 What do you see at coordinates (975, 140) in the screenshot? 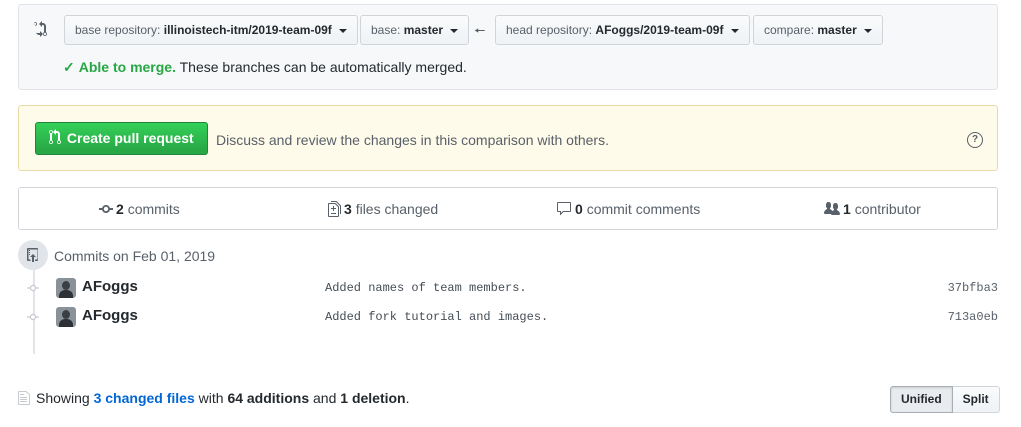
I see `question-icon: ?` at bounding box center [975, 140].